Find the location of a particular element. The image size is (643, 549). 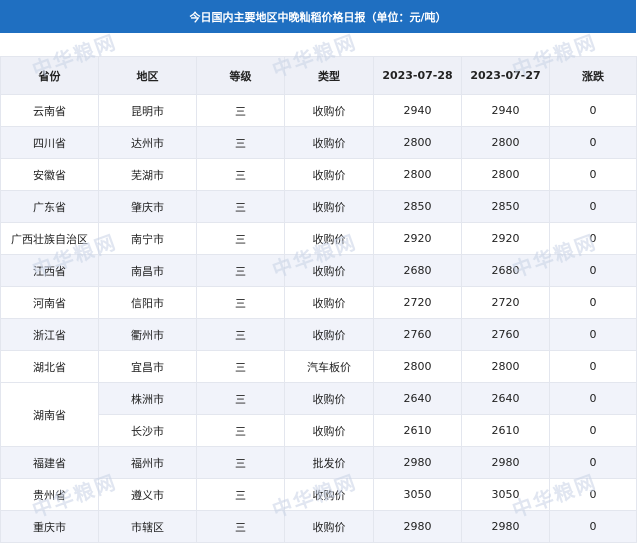

cell-region: 市辖区 is located at coordinates (147, 526).